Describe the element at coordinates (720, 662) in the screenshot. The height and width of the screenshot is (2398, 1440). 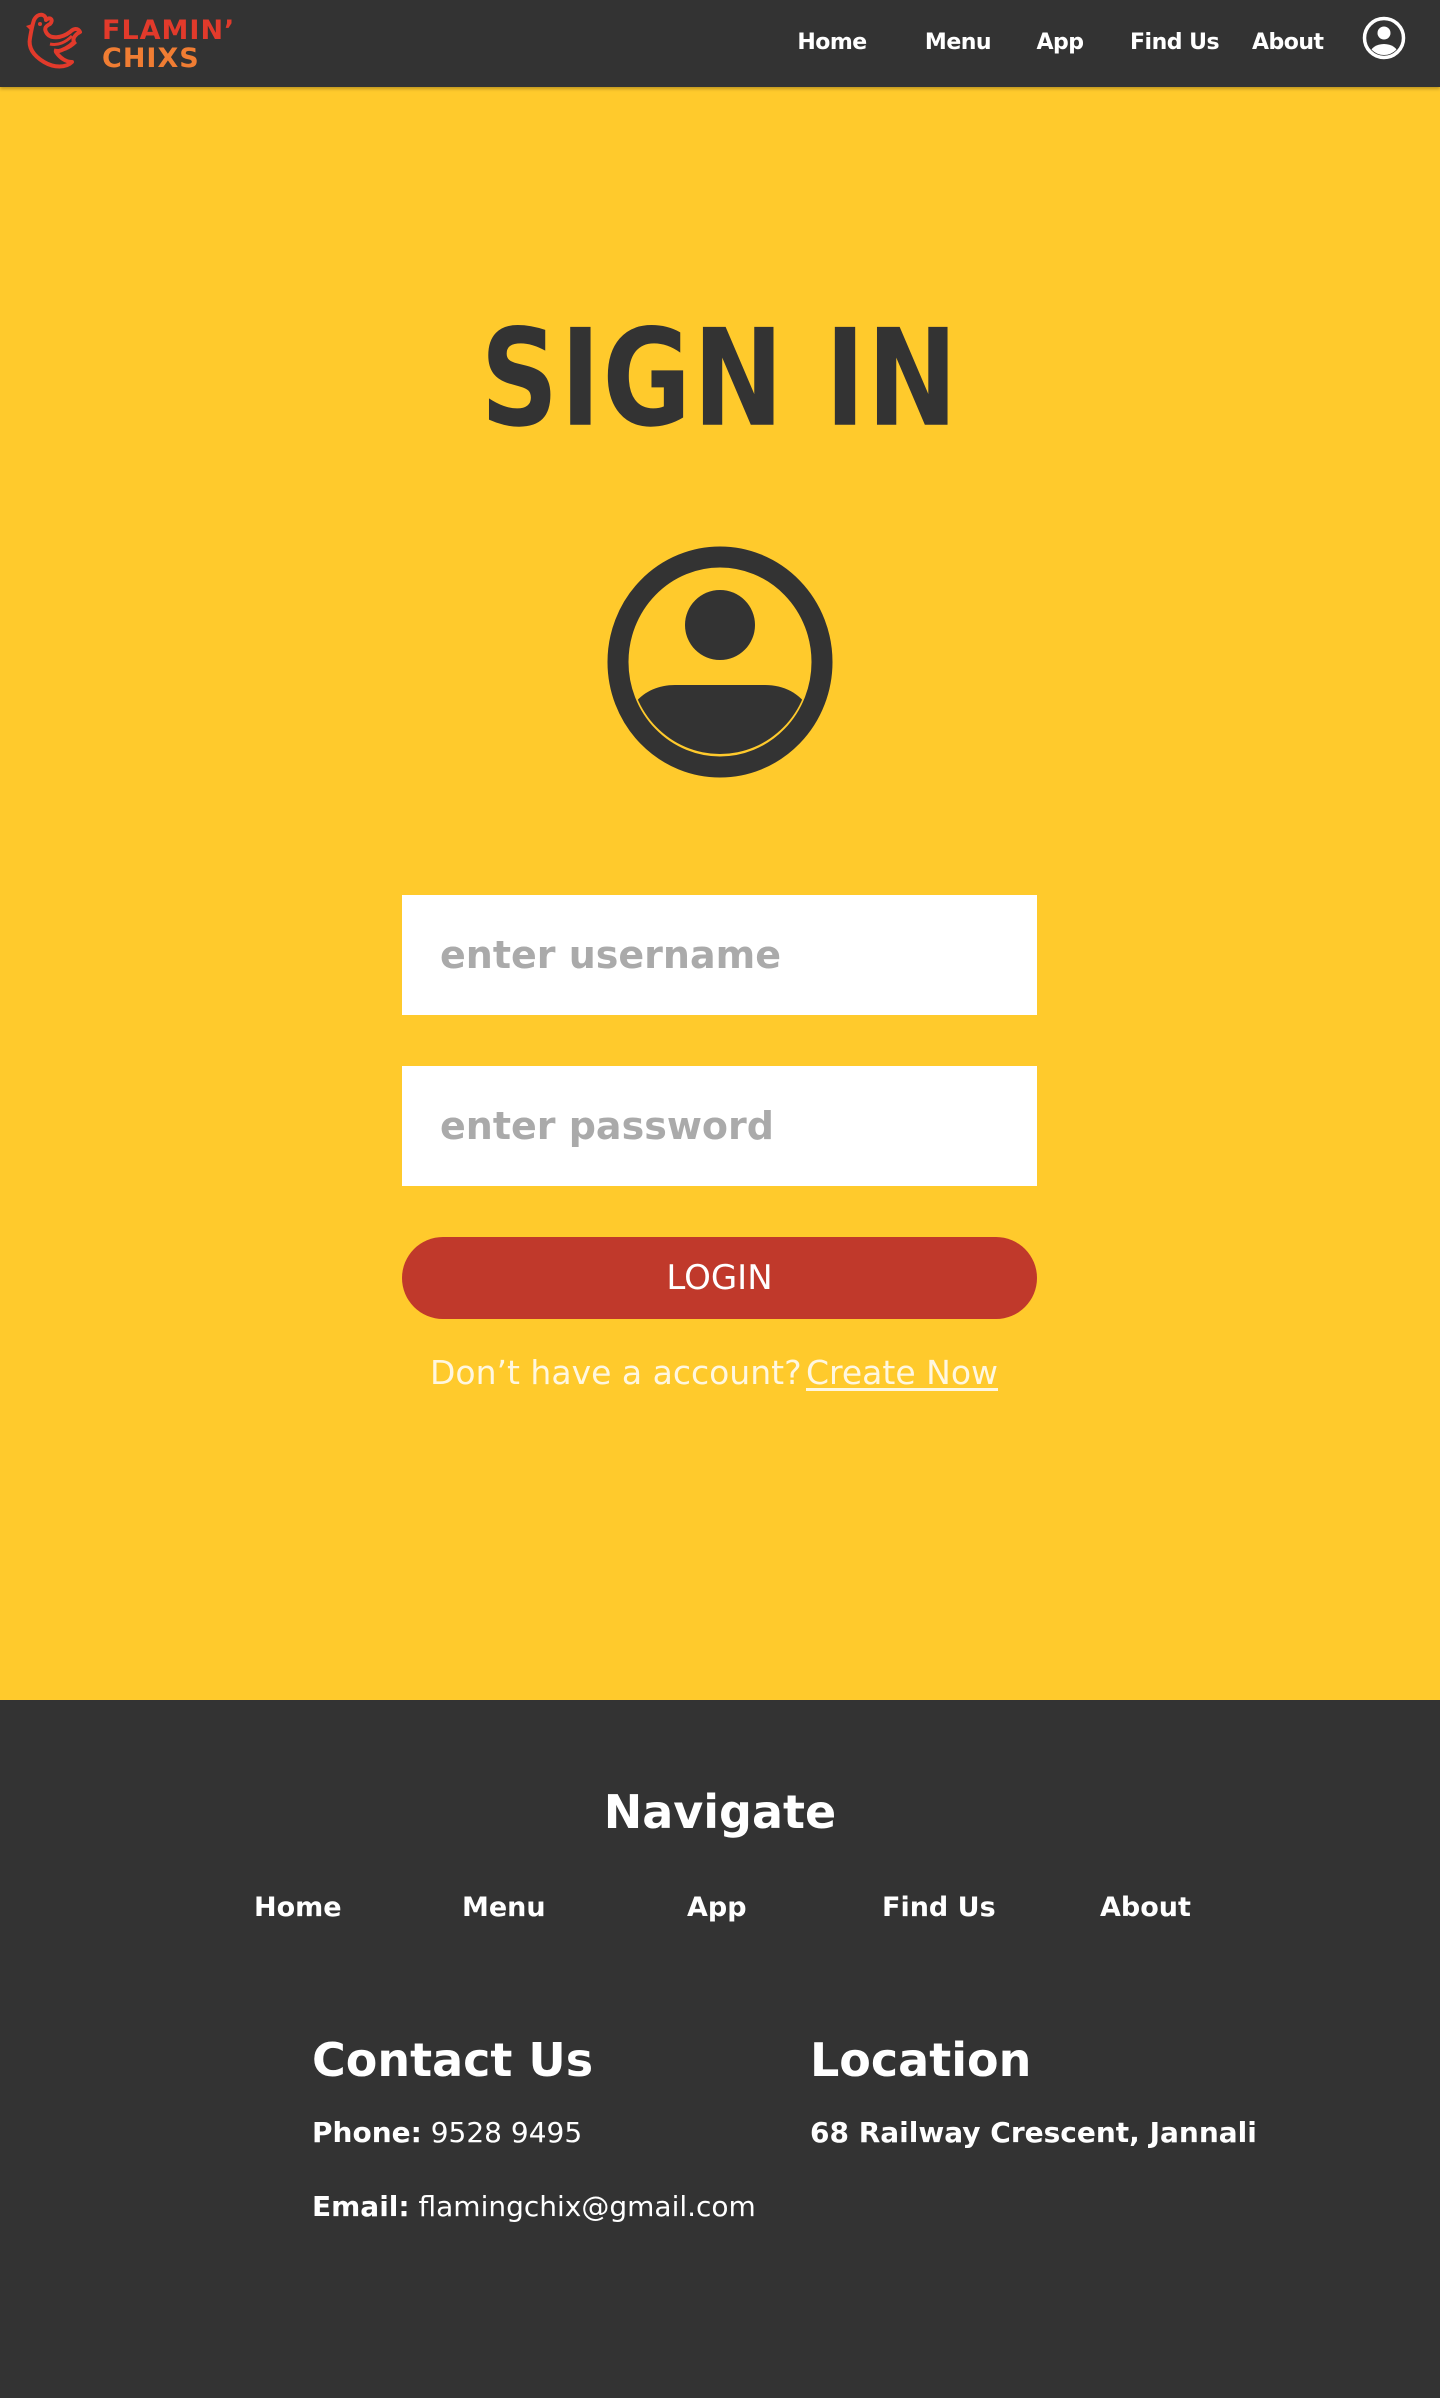
I see `user-avatar-icon` at that location.